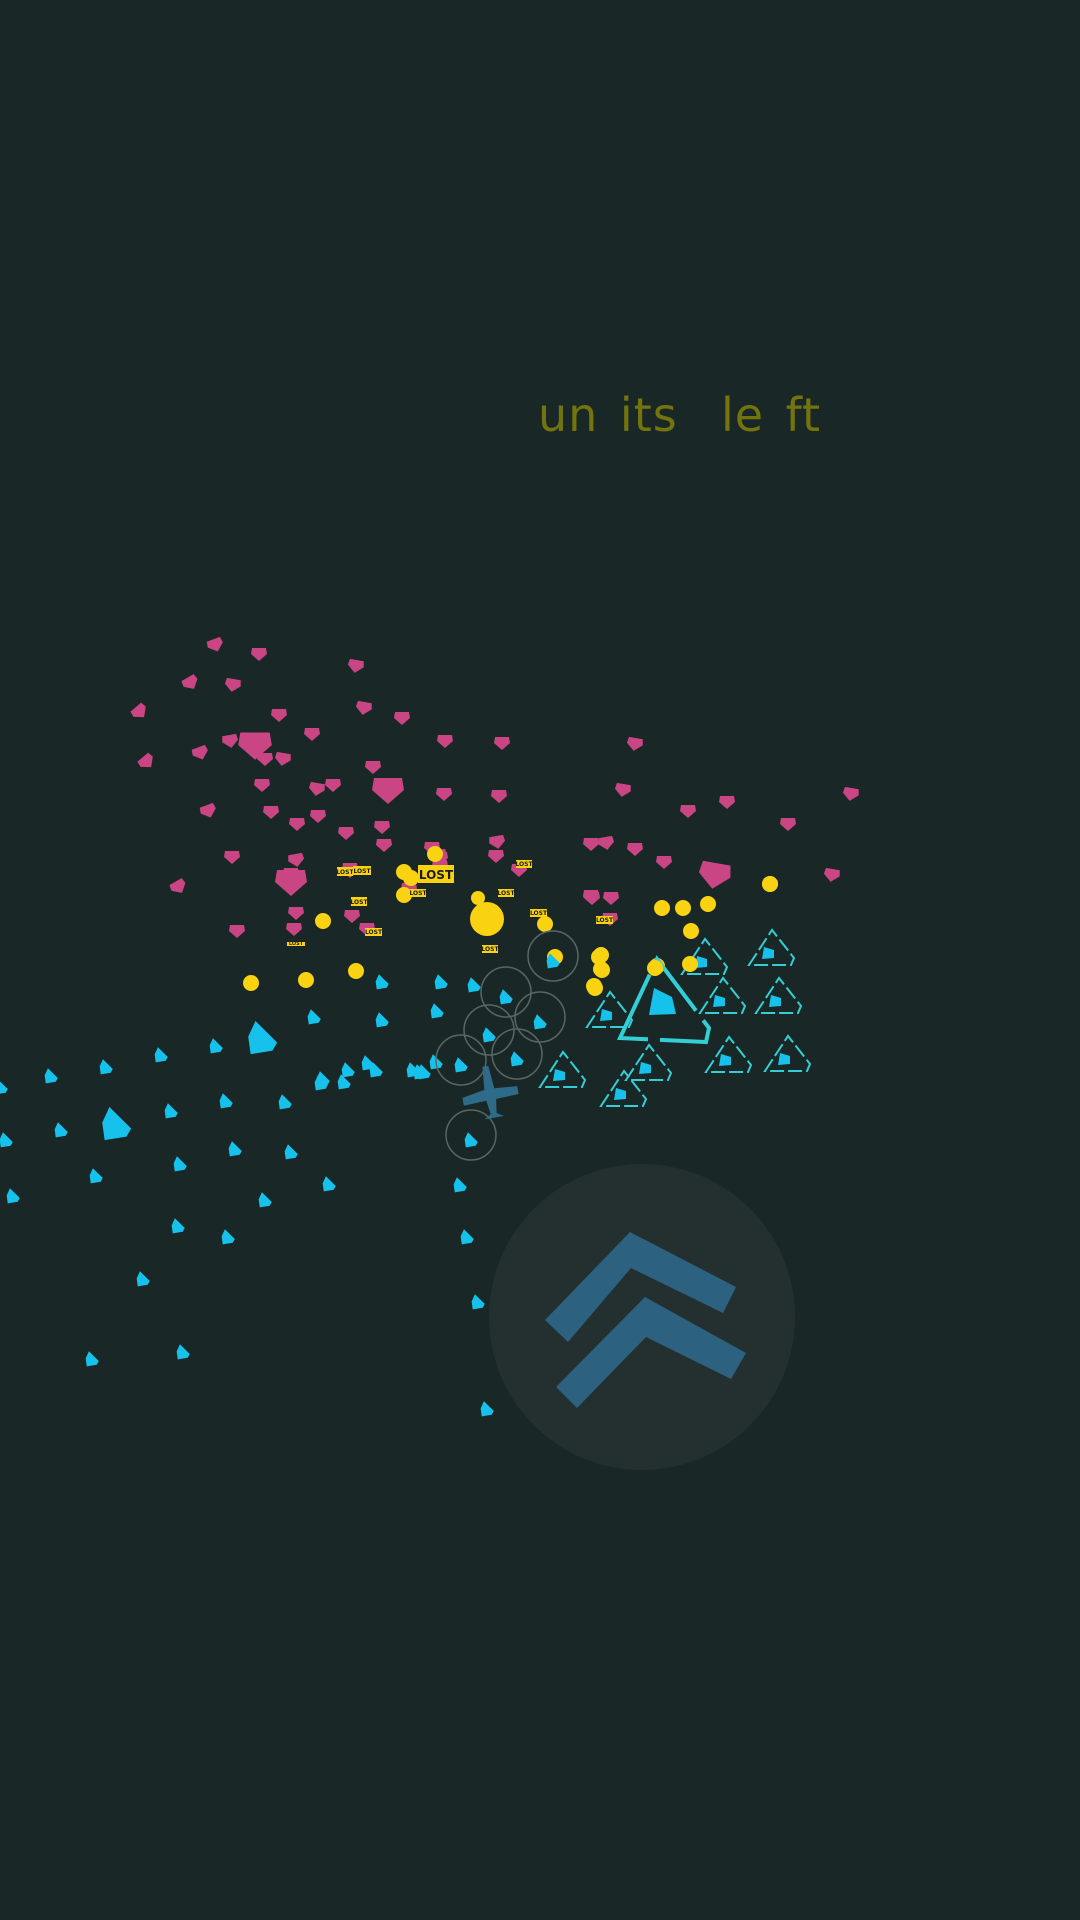  What do you see at coordinates (490, 1092) in the screenshot?
I see `command-unit` at bounding box center [490, 1092].